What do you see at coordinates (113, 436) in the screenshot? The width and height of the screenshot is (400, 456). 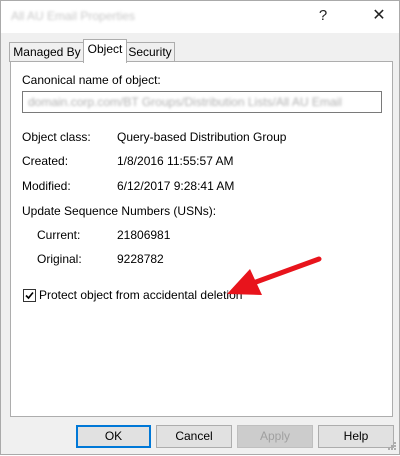 I see `ok-button: OK` at bounding box center [113, 436].